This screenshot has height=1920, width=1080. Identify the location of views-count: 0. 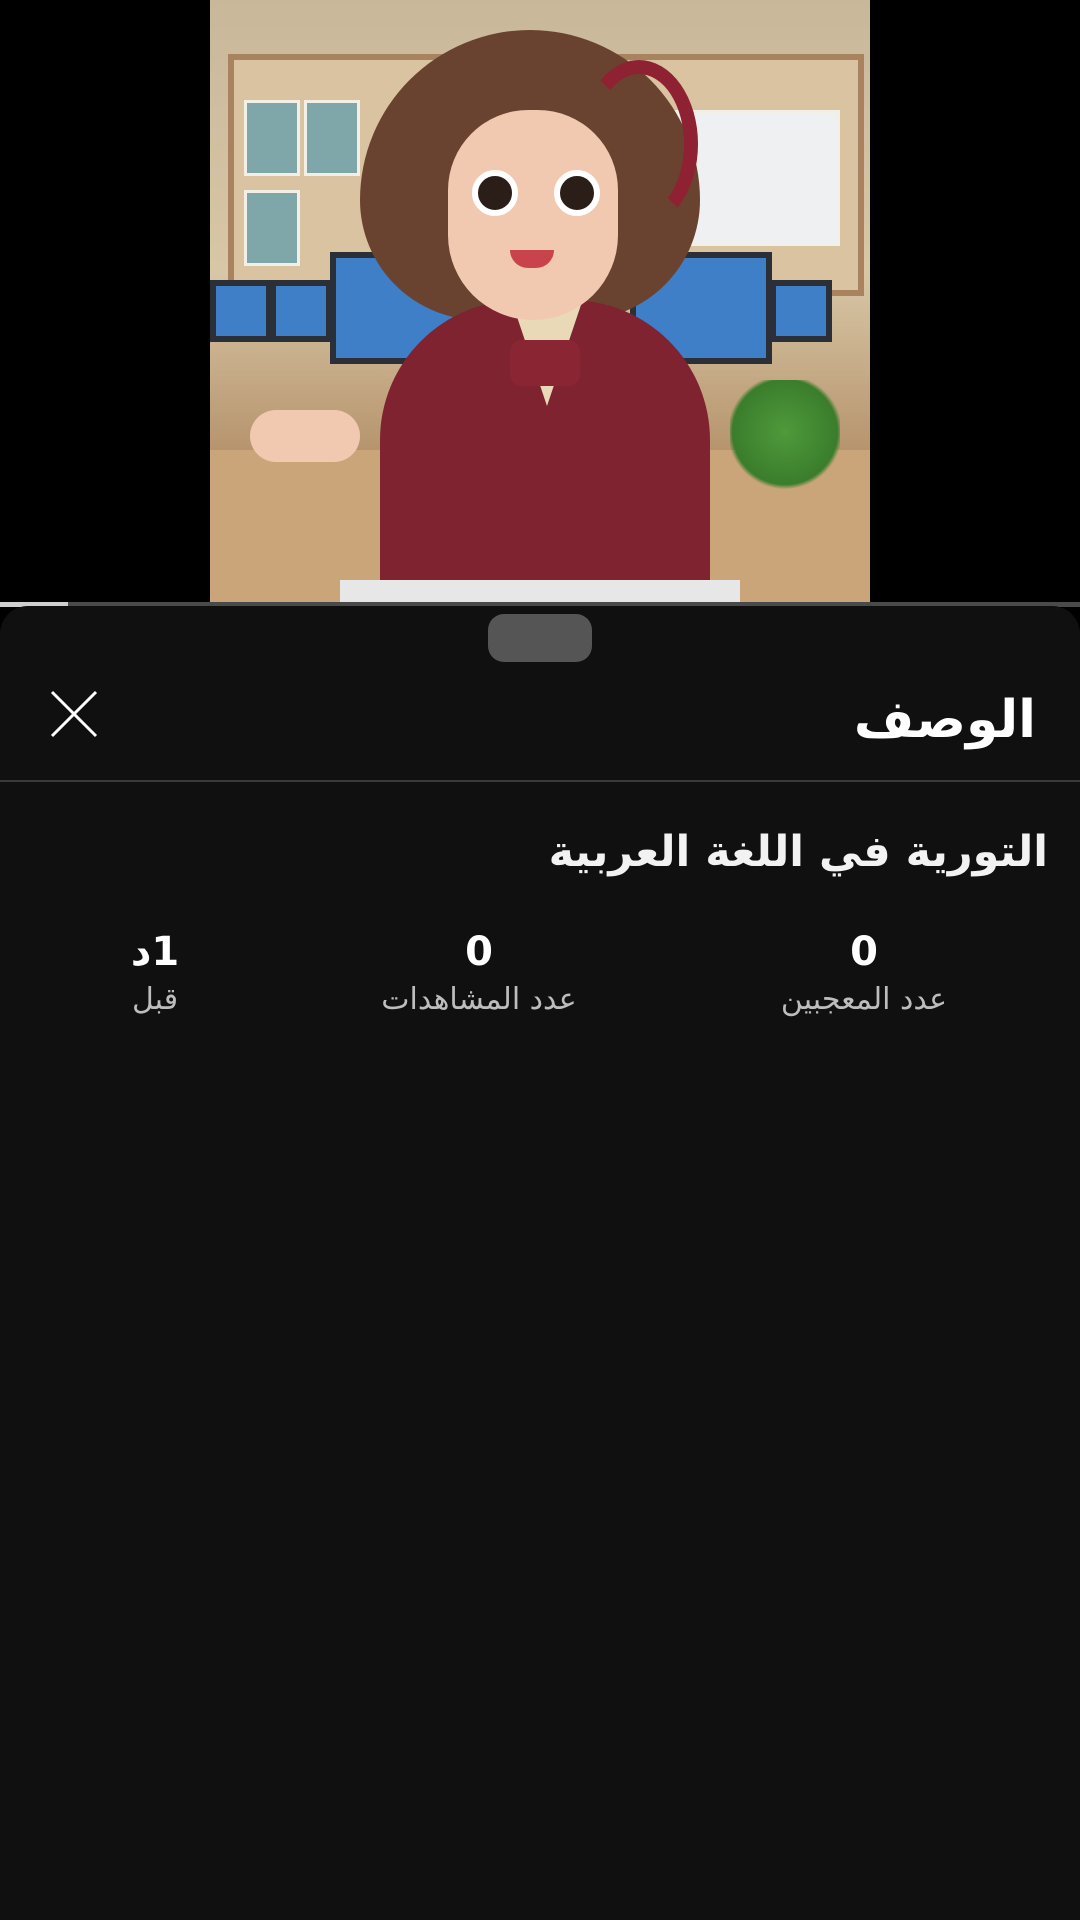
(479, 952).